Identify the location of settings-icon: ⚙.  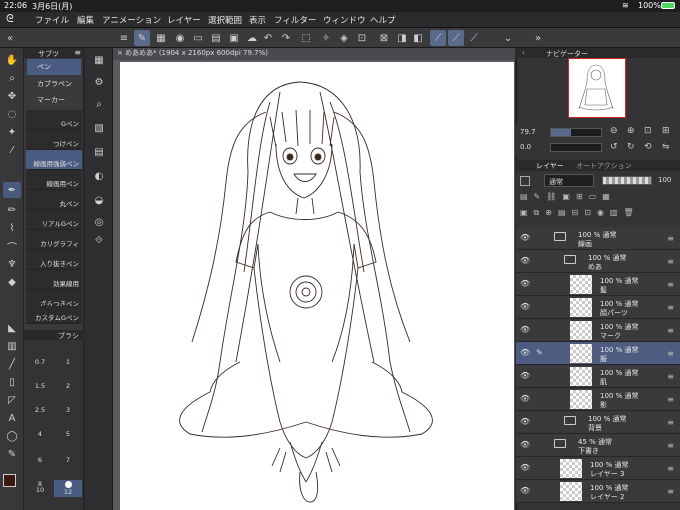
(99, 82).